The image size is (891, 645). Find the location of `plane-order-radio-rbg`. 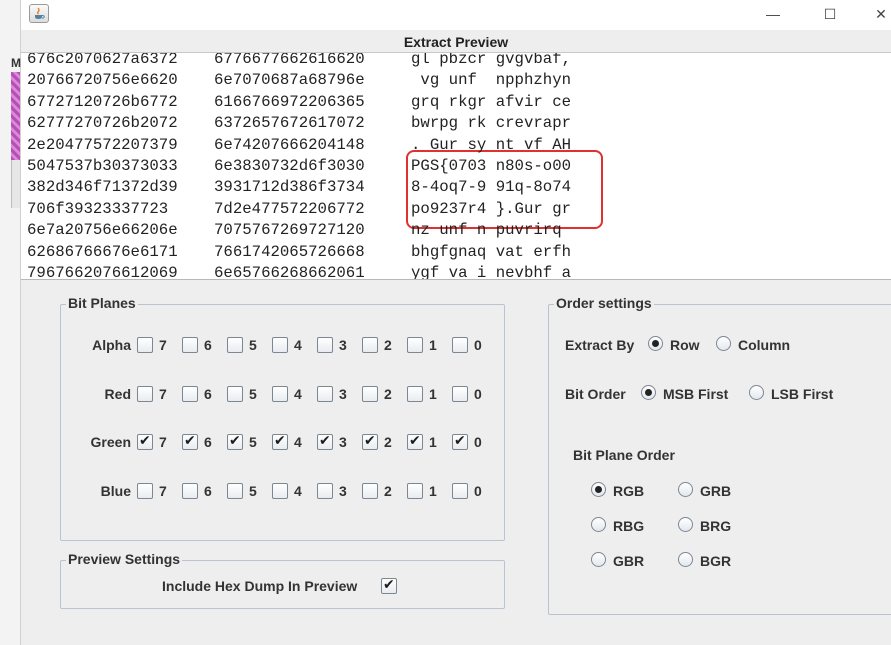

plane-order-radio-rbg is located at coordinates (598, 524).